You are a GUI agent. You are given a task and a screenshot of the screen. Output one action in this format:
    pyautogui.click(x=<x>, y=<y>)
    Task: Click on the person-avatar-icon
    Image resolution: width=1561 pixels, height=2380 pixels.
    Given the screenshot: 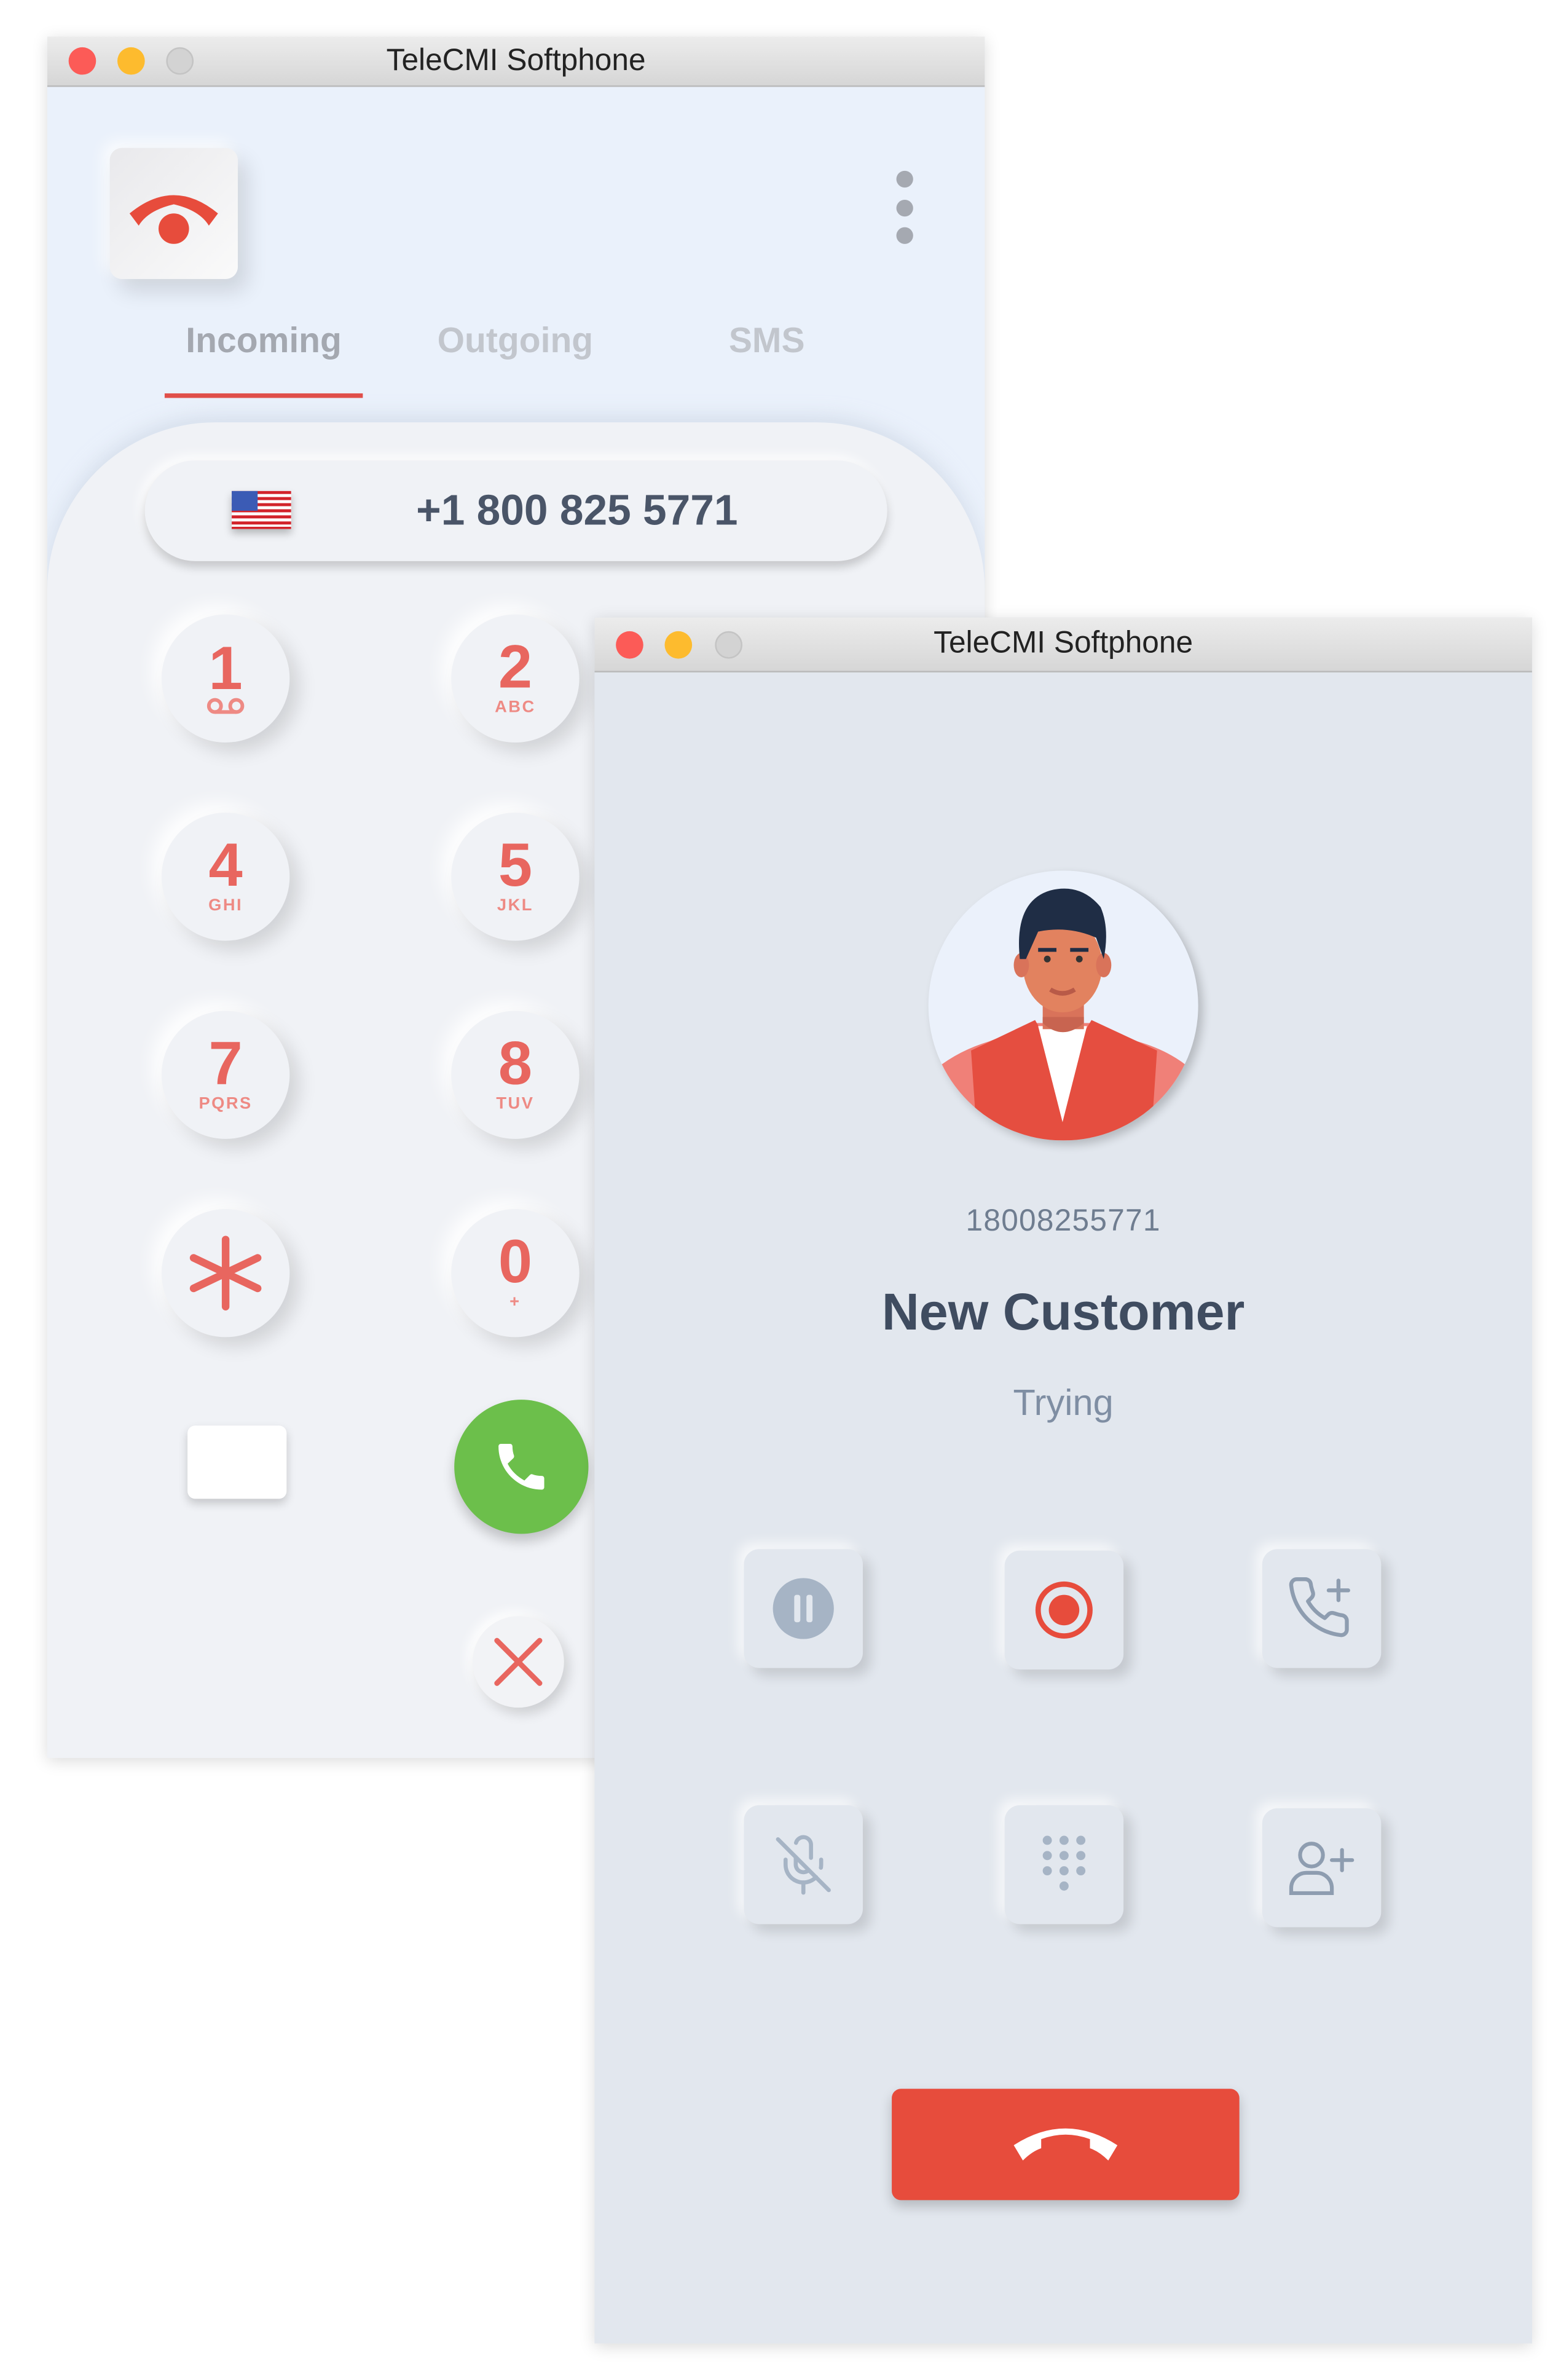 What is the action you would take?
    pyautogui.click(x=1063, y=1014)
    